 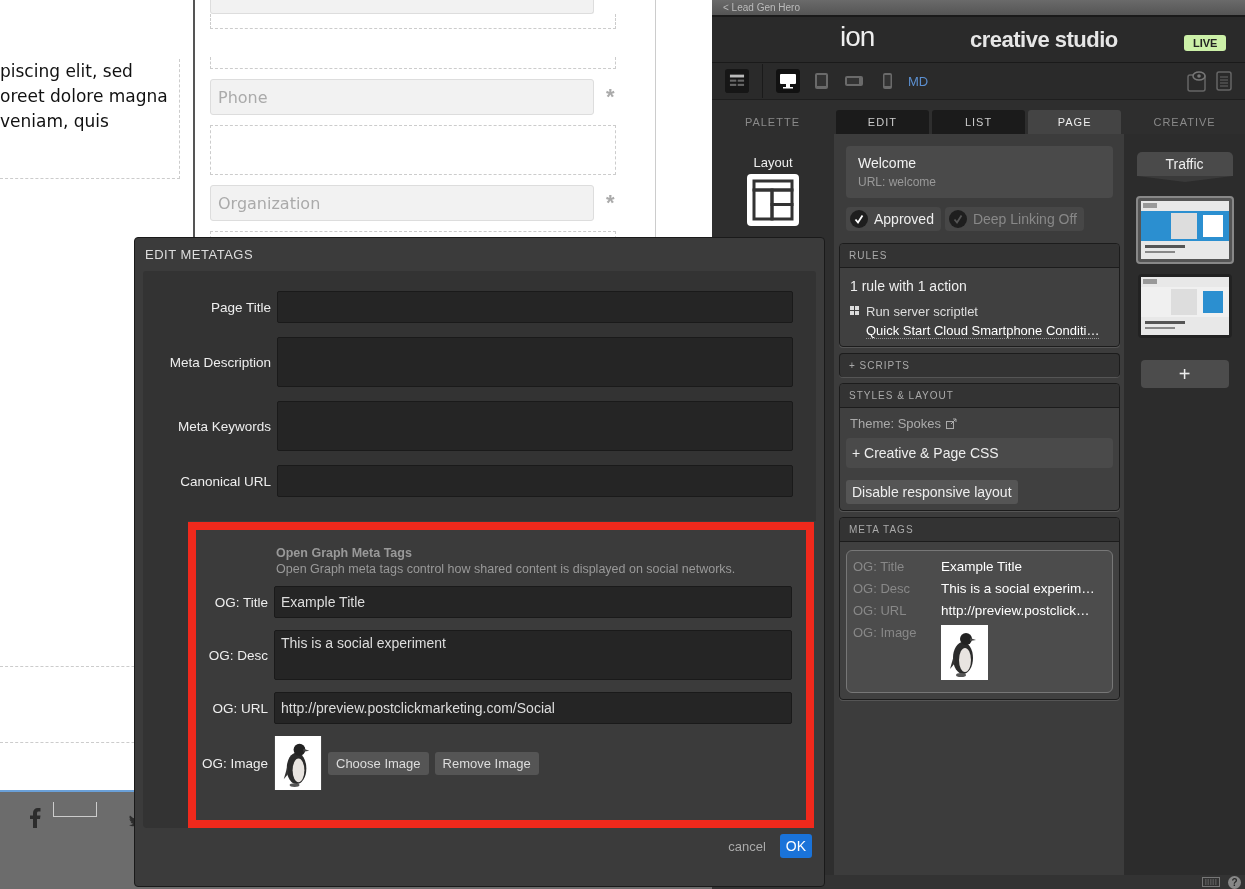 I want to click on drop-zone, so click(x=75, y=809).